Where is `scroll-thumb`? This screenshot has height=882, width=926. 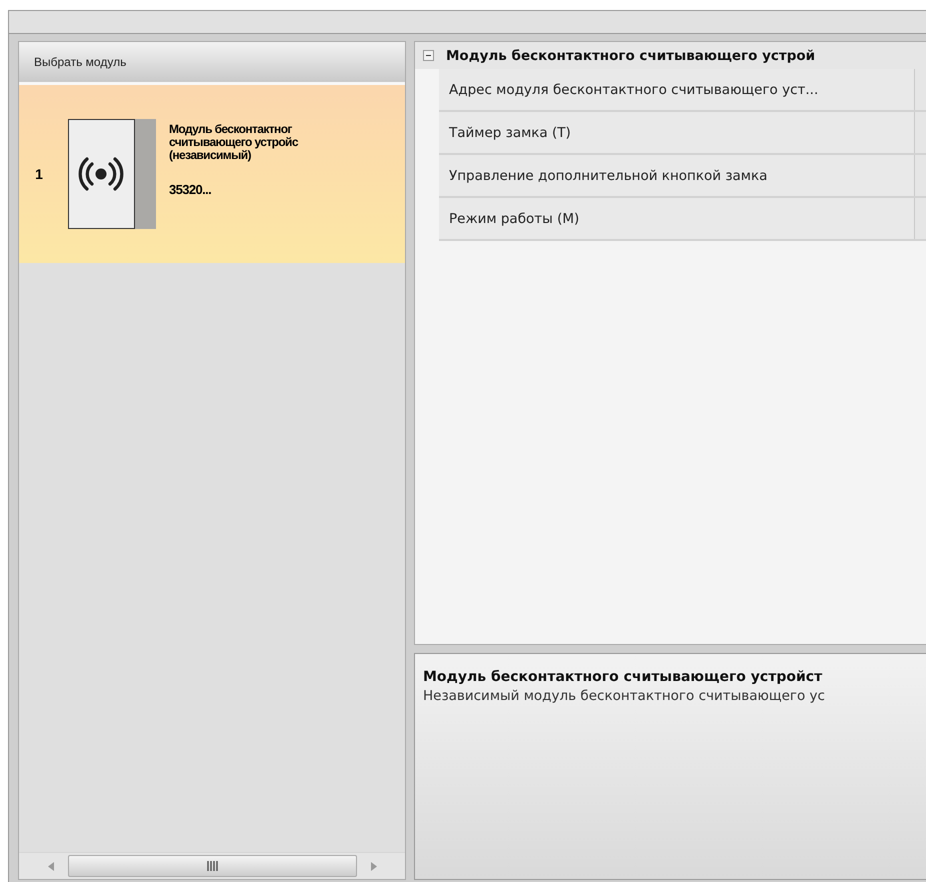
scroll-thumb is located at coordinates (212, 866).